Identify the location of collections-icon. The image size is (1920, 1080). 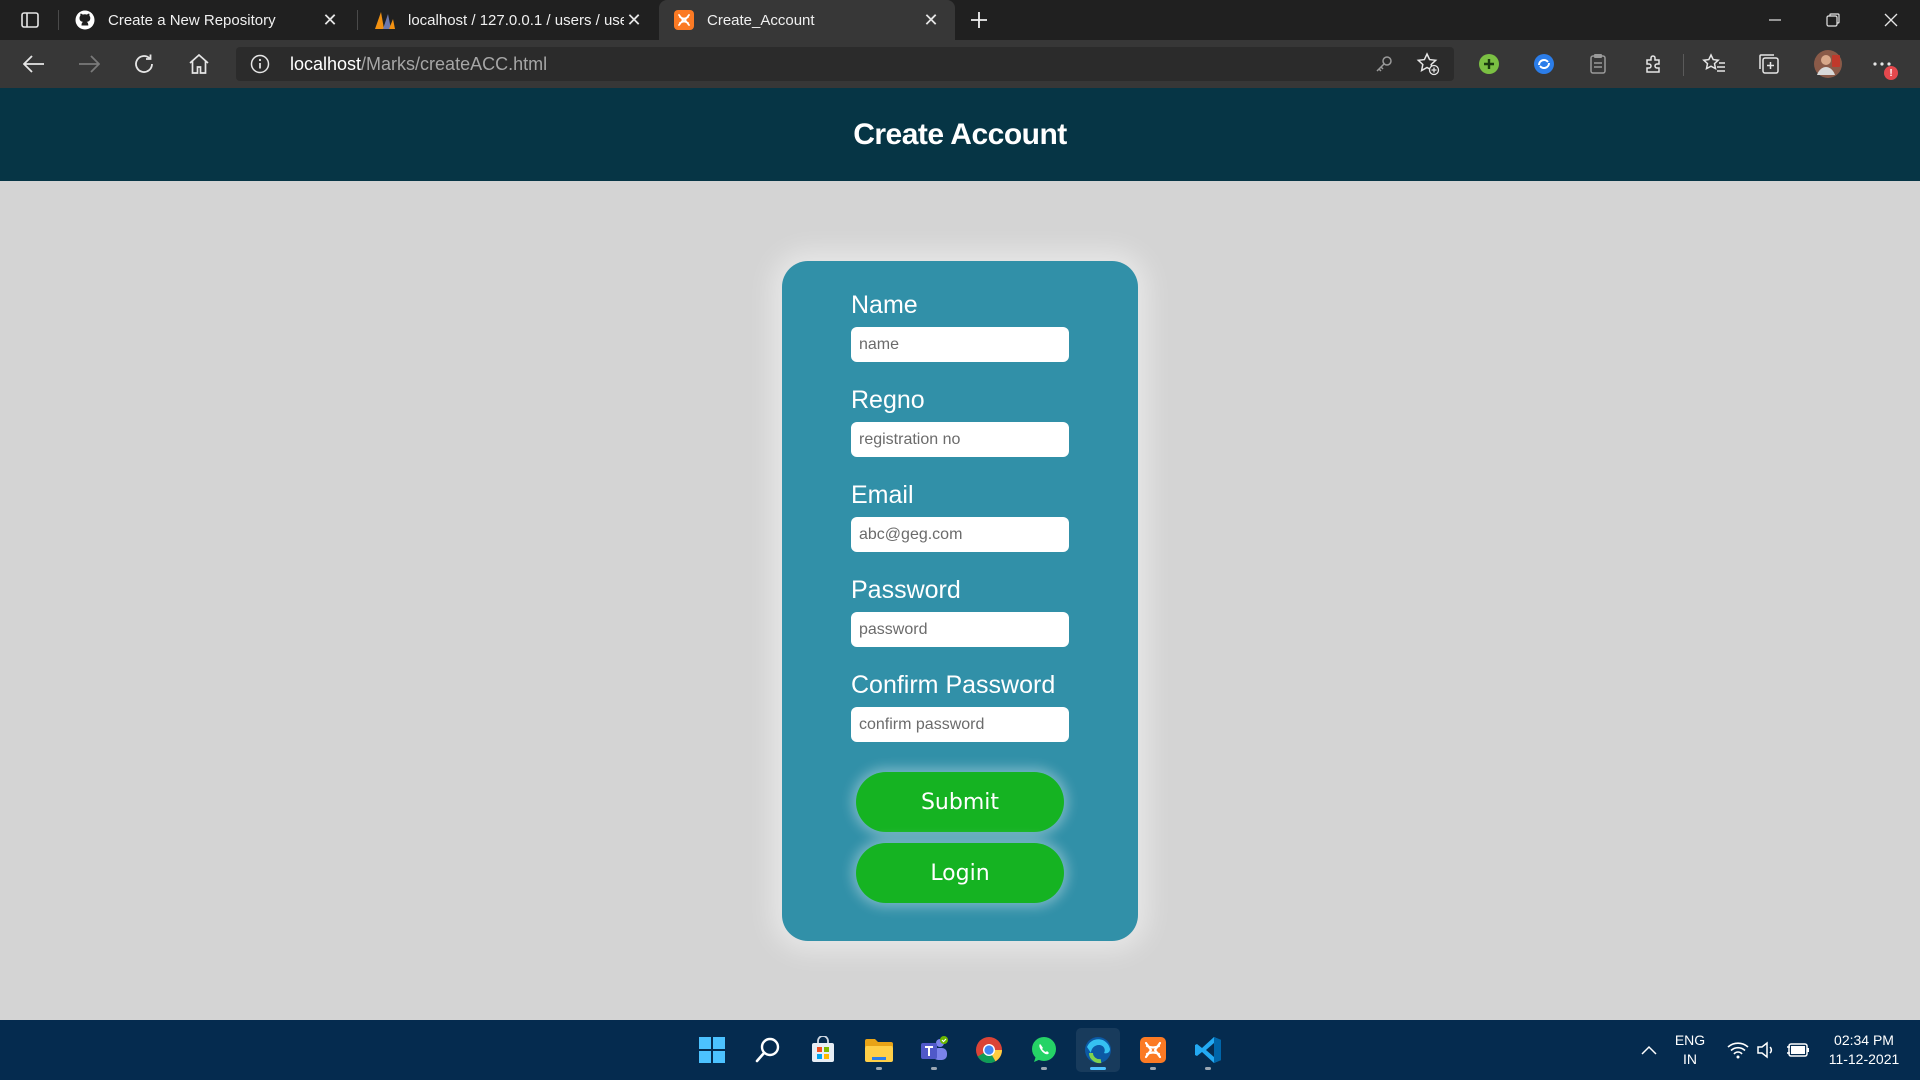
(1769, 64).